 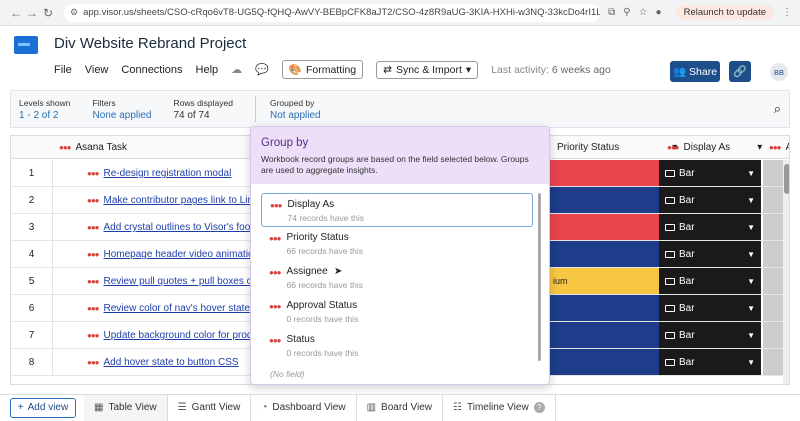 I want to click on group-option: ●●● Approval Status 0 records have this, so click(x=397, y=312).